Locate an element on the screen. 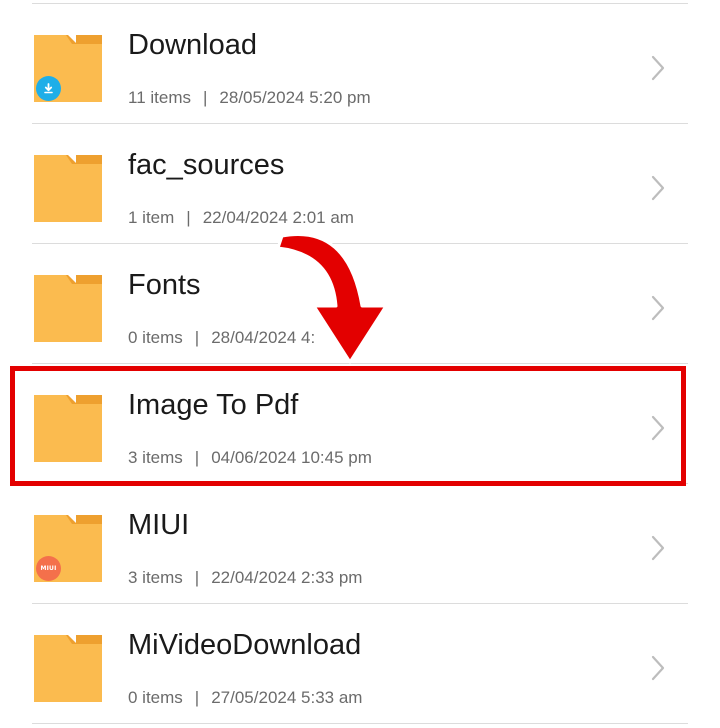 This screenshot has height=728, width=720. modified-date: 28/04/2024 4: is located at coordinates (263, 337).